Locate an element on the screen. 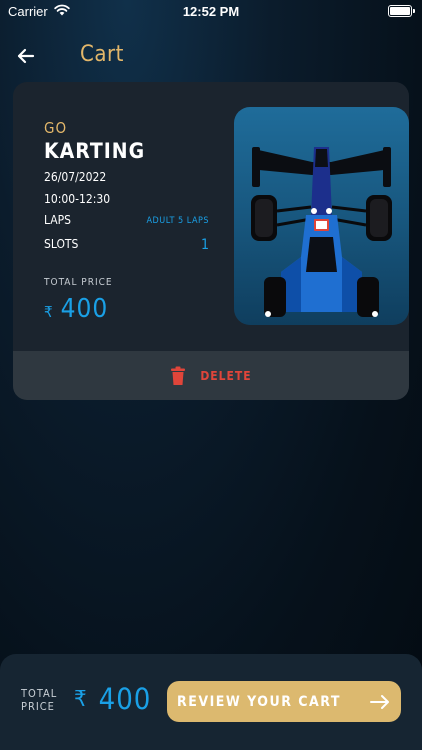  clock: 12:52 PM is located at coordinates (211, 11).